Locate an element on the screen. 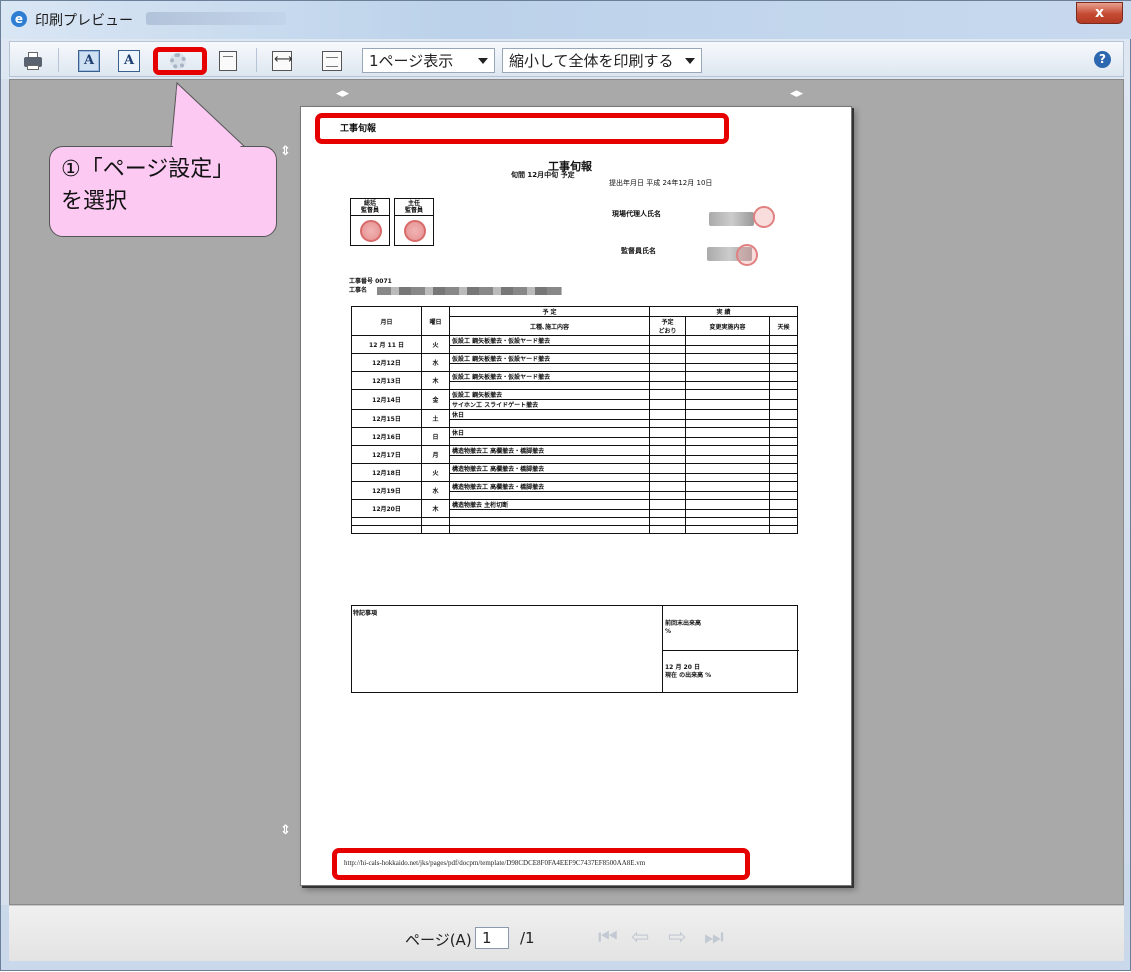 The image size is (1131, 972). next-page-icon: ⇨ is located at coordinates (677, 938).